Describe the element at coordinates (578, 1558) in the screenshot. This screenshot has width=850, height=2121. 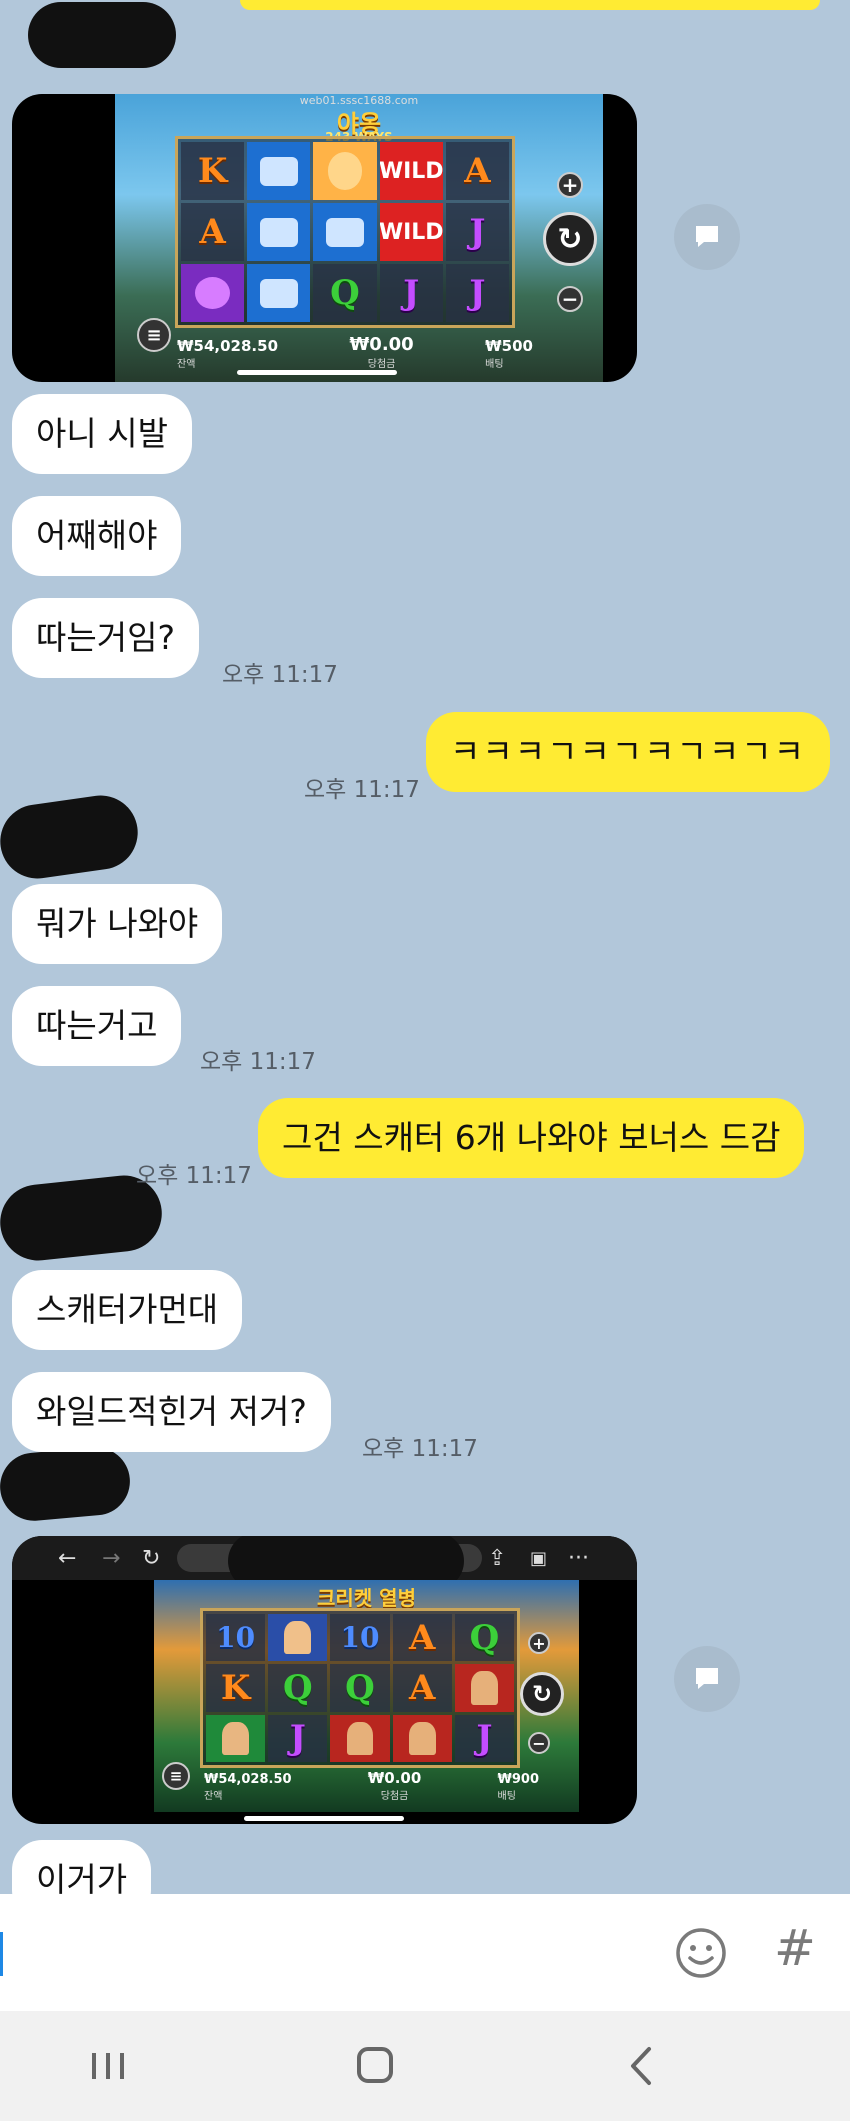
I see `more-icon: ···` at that location.